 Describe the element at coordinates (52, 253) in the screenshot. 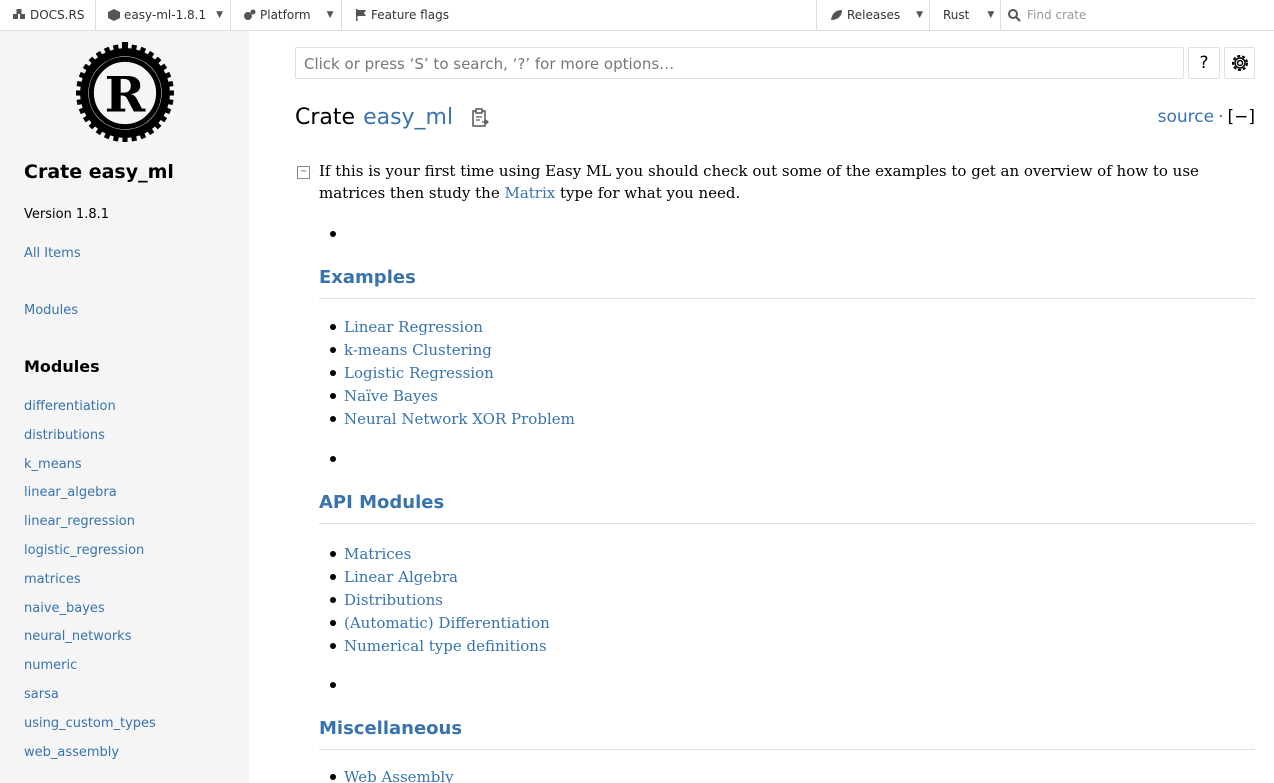

I see `all-items-link: All Items` at that location.